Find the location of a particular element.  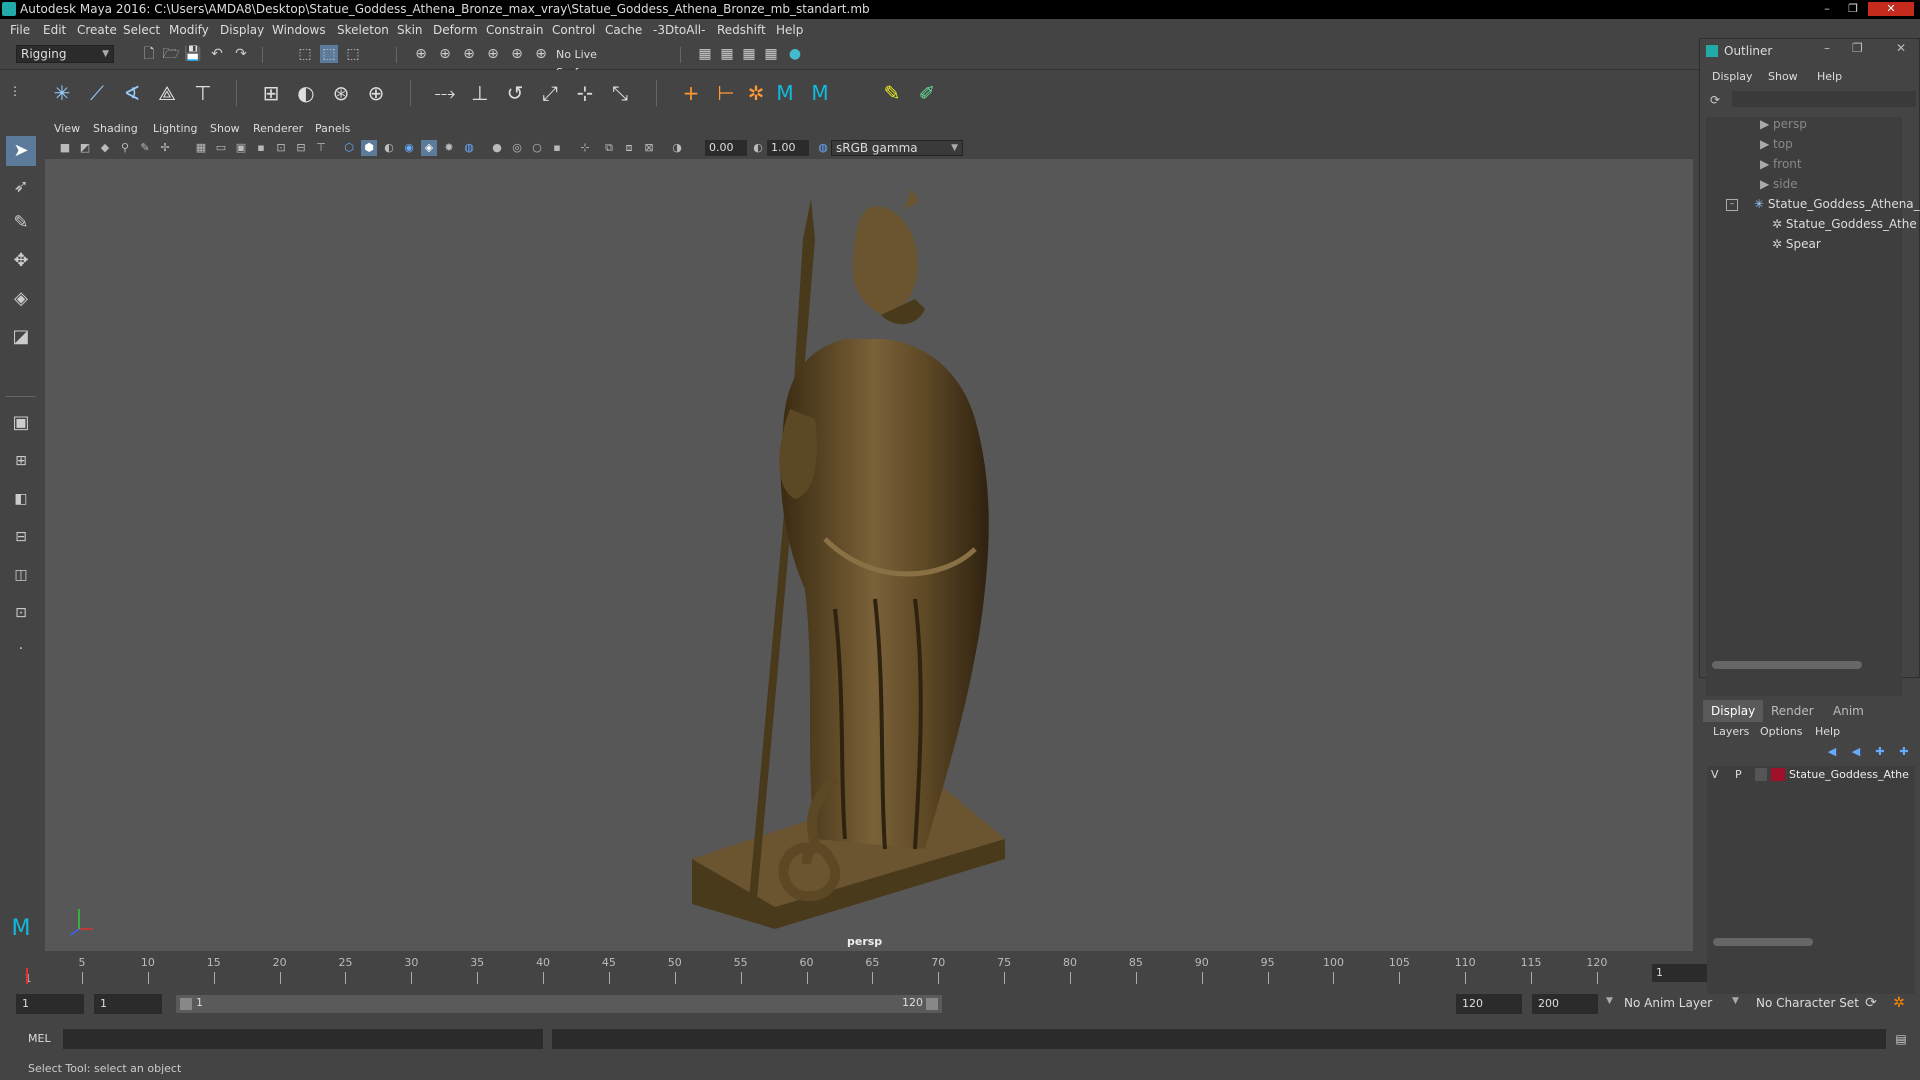

layer-name: Statue_Goddess_Athe is located at coordinates (1849, 774).